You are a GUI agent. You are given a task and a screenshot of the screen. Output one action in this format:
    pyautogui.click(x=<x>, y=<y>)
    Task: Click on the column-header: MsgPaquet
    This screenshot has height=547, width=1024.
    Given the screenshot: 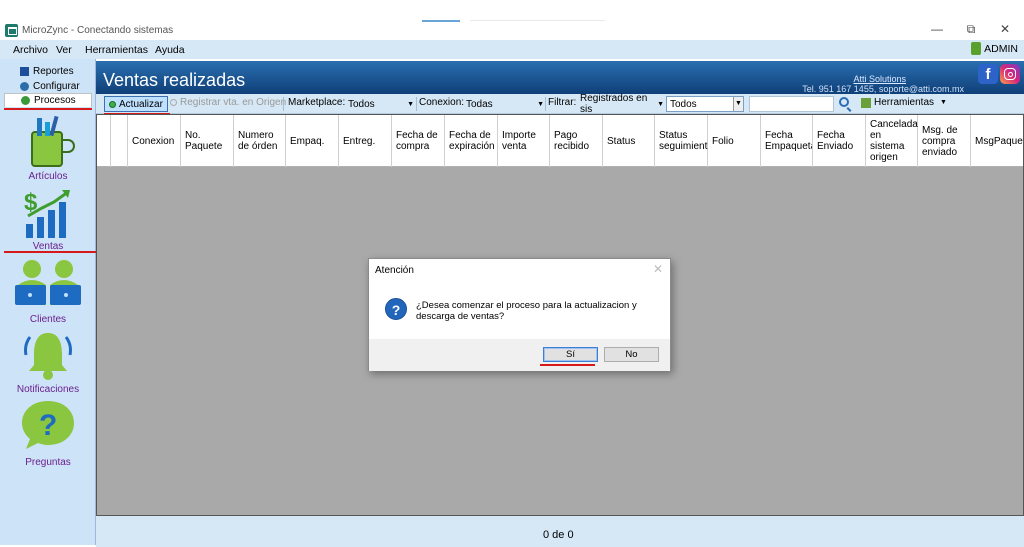 What is the action you would take?
    pyautogui.click(x=997, y=141)
    